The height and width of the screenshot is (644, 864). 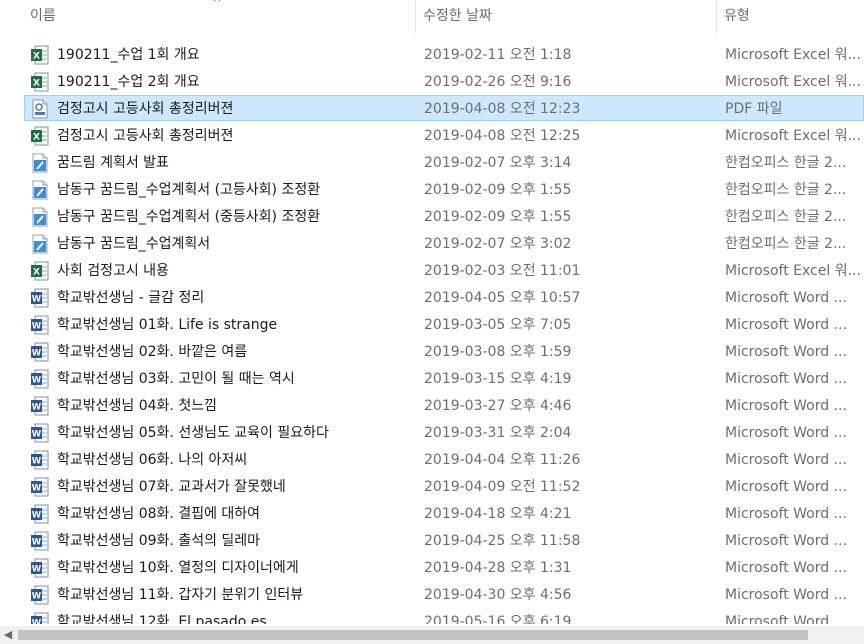 I want to click on horizontal-scrollbar: ◀, so click(x=432, y=635).